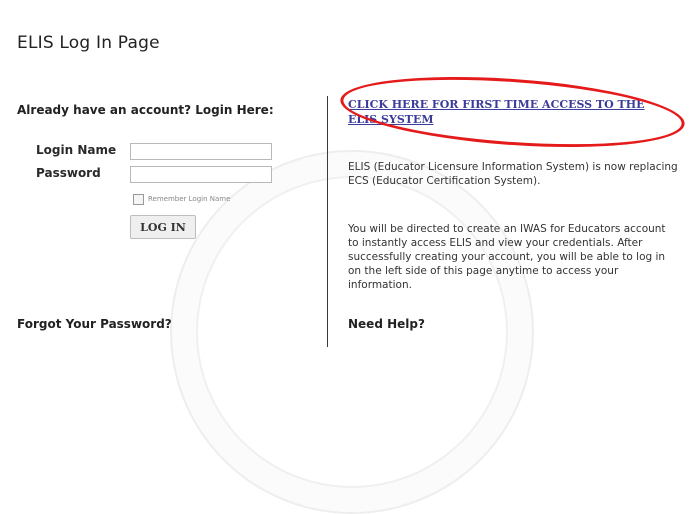 This screenshot has width=689, height=514. Describe the element at coordinates (386, 324) in the screenshot. I see `need-help-heading: Need Help?` at that location.